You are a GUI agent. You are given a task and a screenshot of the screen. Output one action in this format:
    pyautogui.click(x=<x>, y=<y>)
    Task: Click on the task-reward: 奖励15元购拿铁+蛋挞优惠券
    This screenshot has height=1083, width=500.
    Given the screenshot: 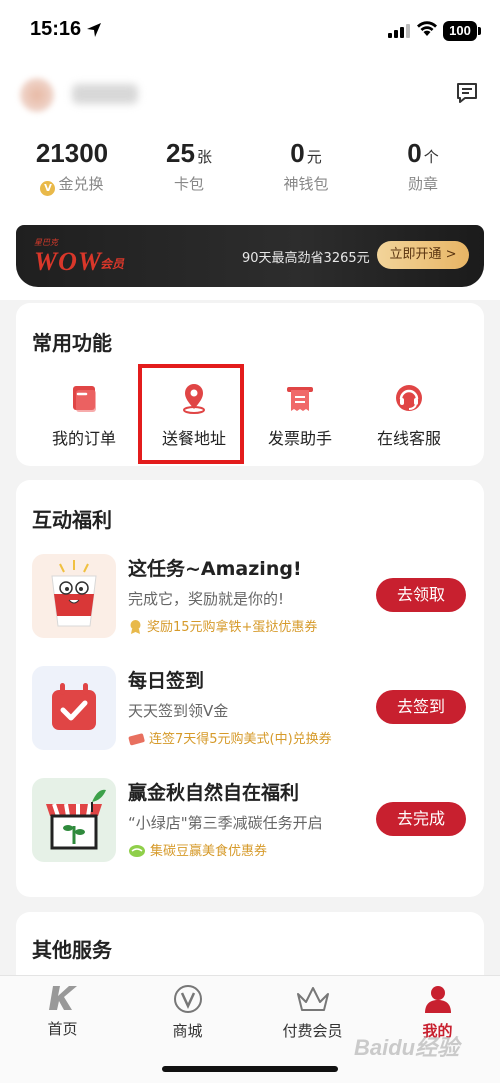 What is the action you would take?
    pyautogui.click(x=222, y=625)
    